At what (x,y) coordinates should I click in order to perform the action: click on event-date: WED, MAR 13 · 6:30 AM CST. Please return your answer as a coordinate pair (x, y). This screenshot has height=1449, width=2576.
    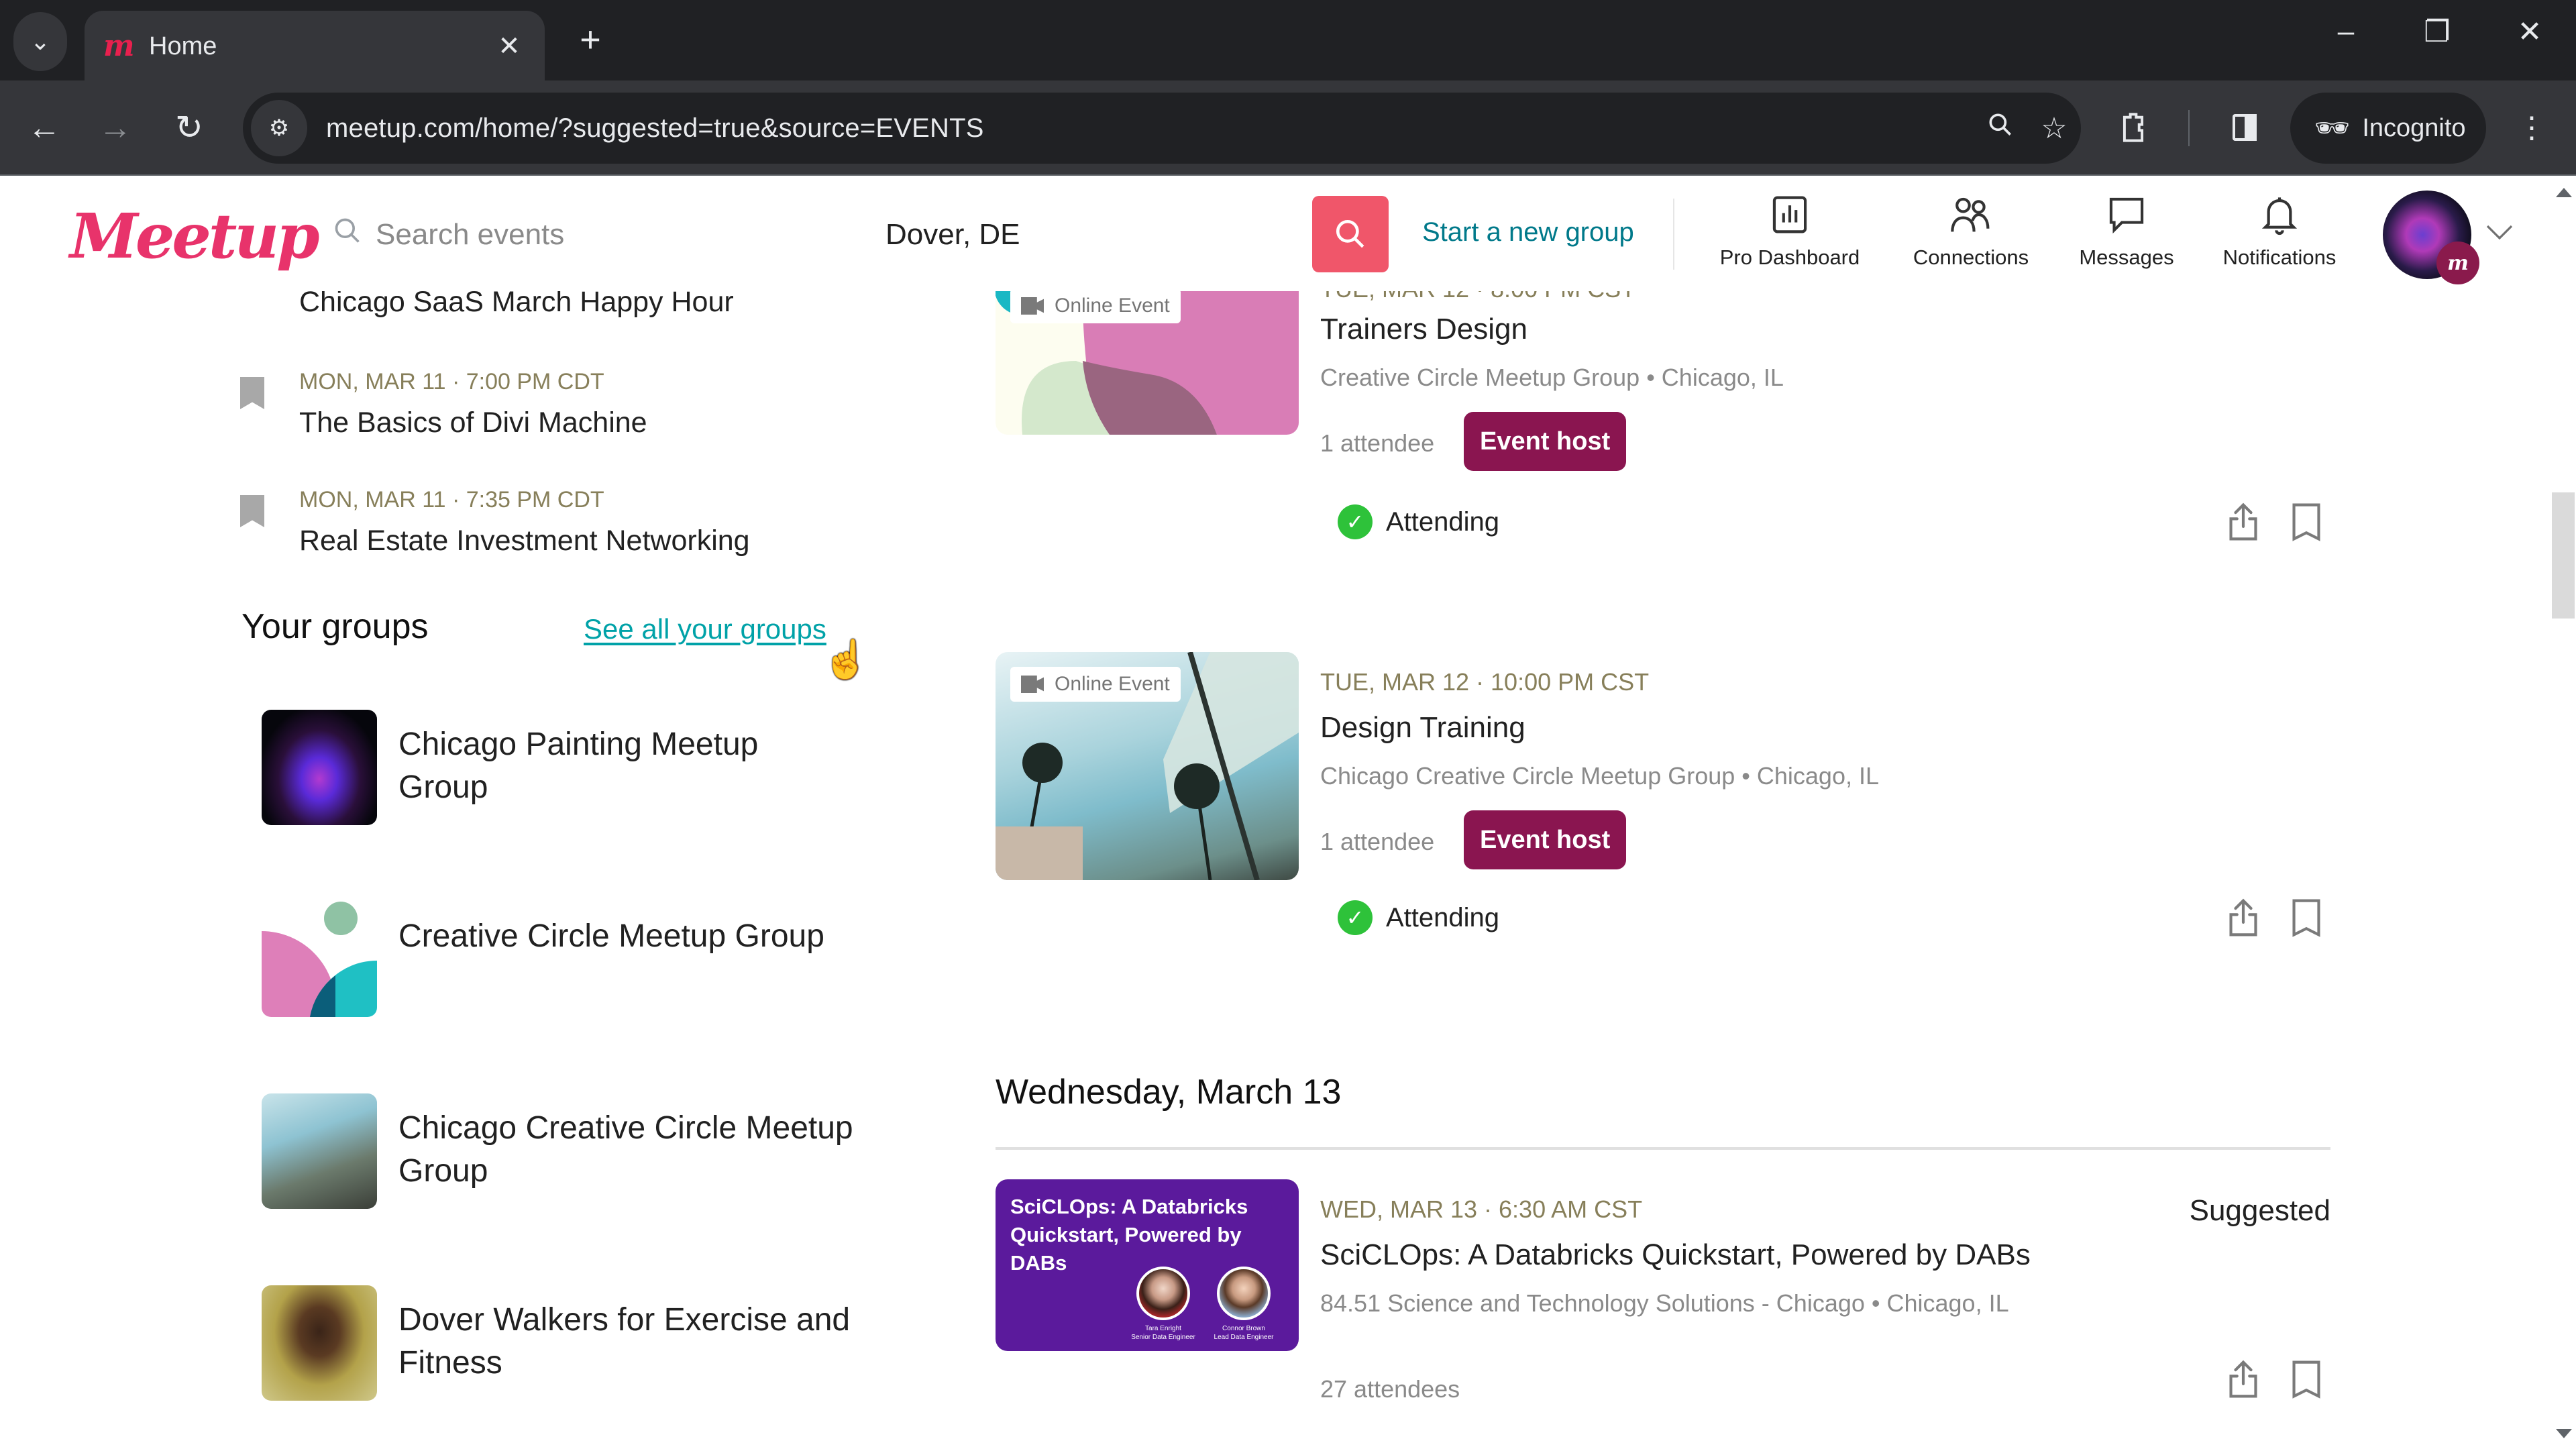
    Looking at the image, I should click on (1481, 1209).